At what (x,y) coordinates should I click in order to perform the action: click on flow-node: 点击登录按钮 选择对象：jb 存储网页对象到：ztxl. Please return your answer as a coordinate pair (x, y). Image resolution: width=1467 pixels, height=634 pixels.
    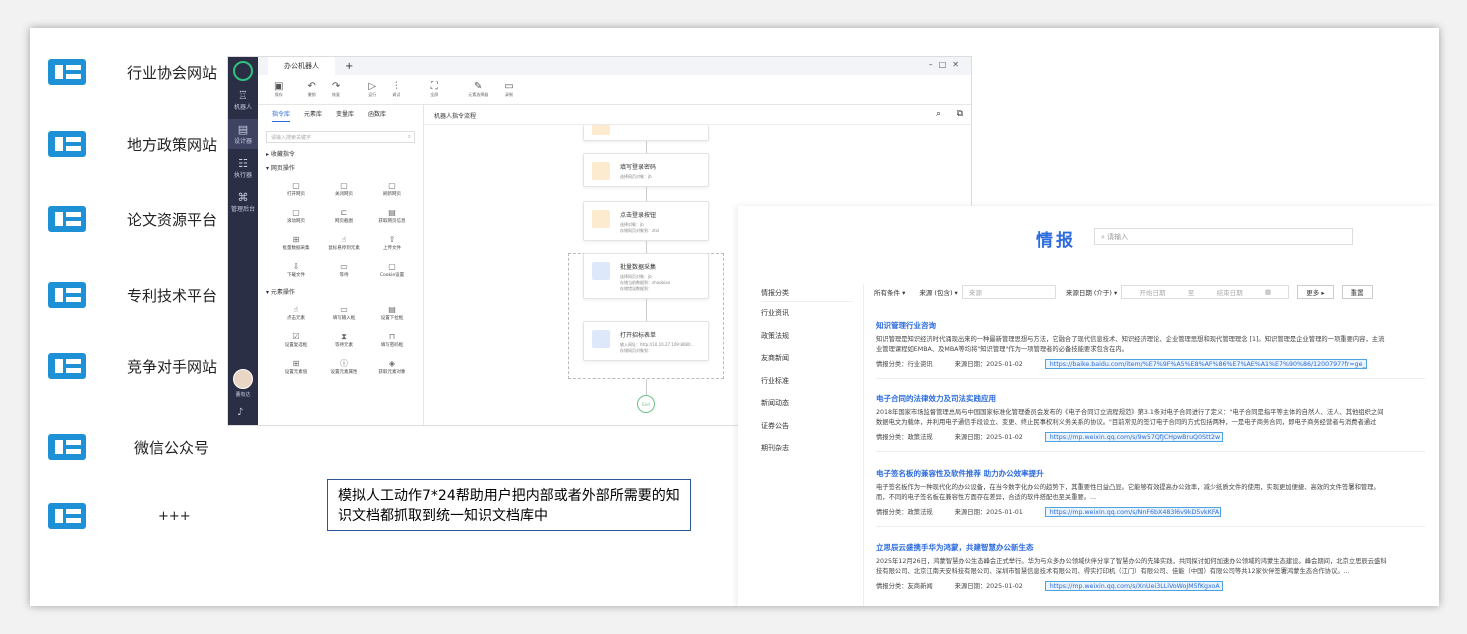
    Looking at the image, I should click on (646, 221).